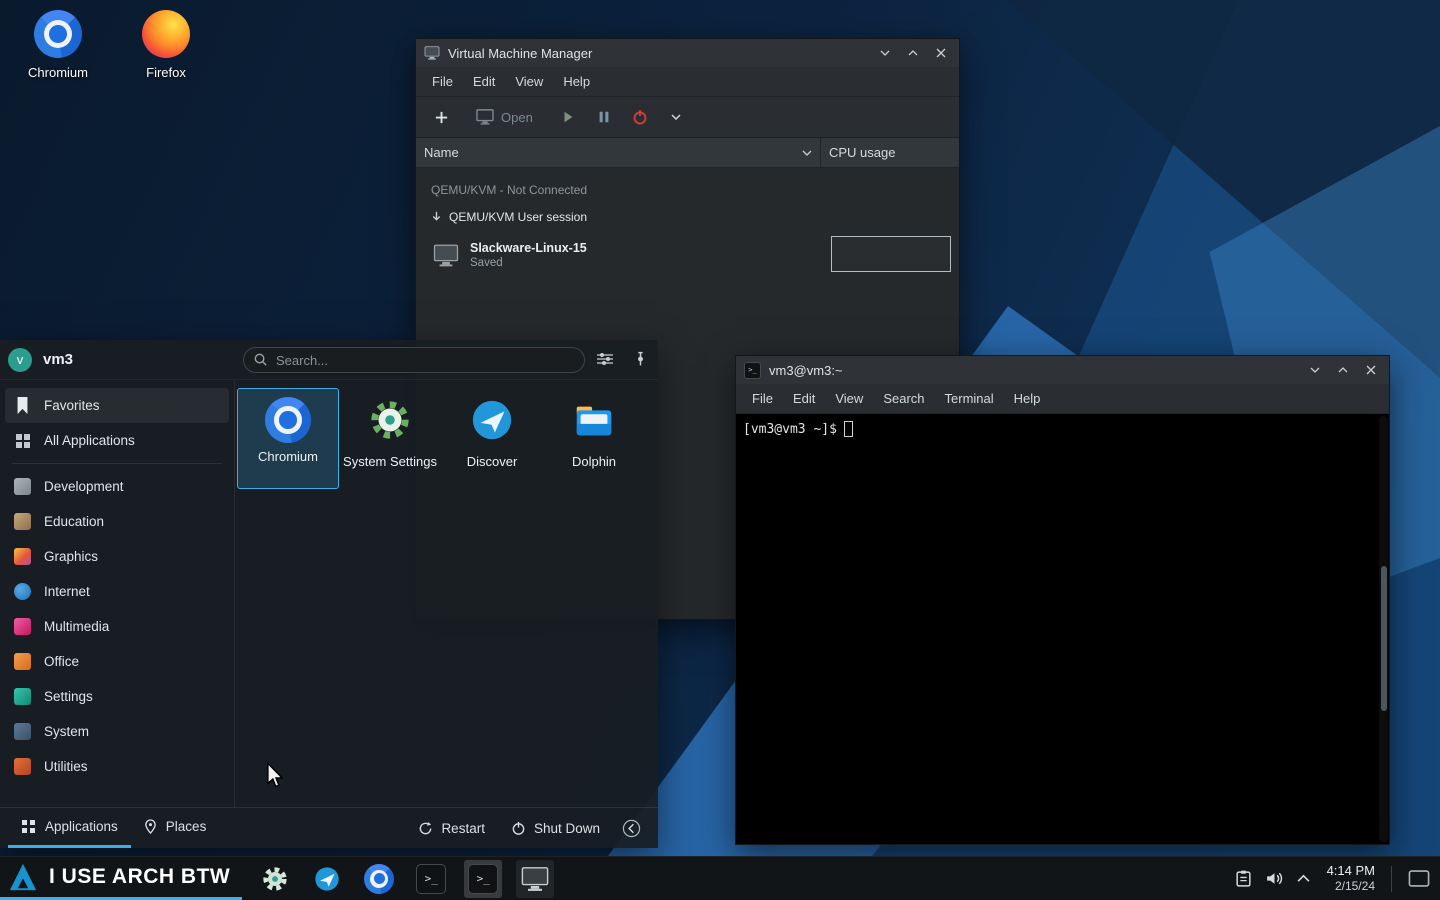 The image size is (1440, 900). Describe the element at coordinates (1243, 878) in the screenshot. I see `clipboard-icon` at that location.